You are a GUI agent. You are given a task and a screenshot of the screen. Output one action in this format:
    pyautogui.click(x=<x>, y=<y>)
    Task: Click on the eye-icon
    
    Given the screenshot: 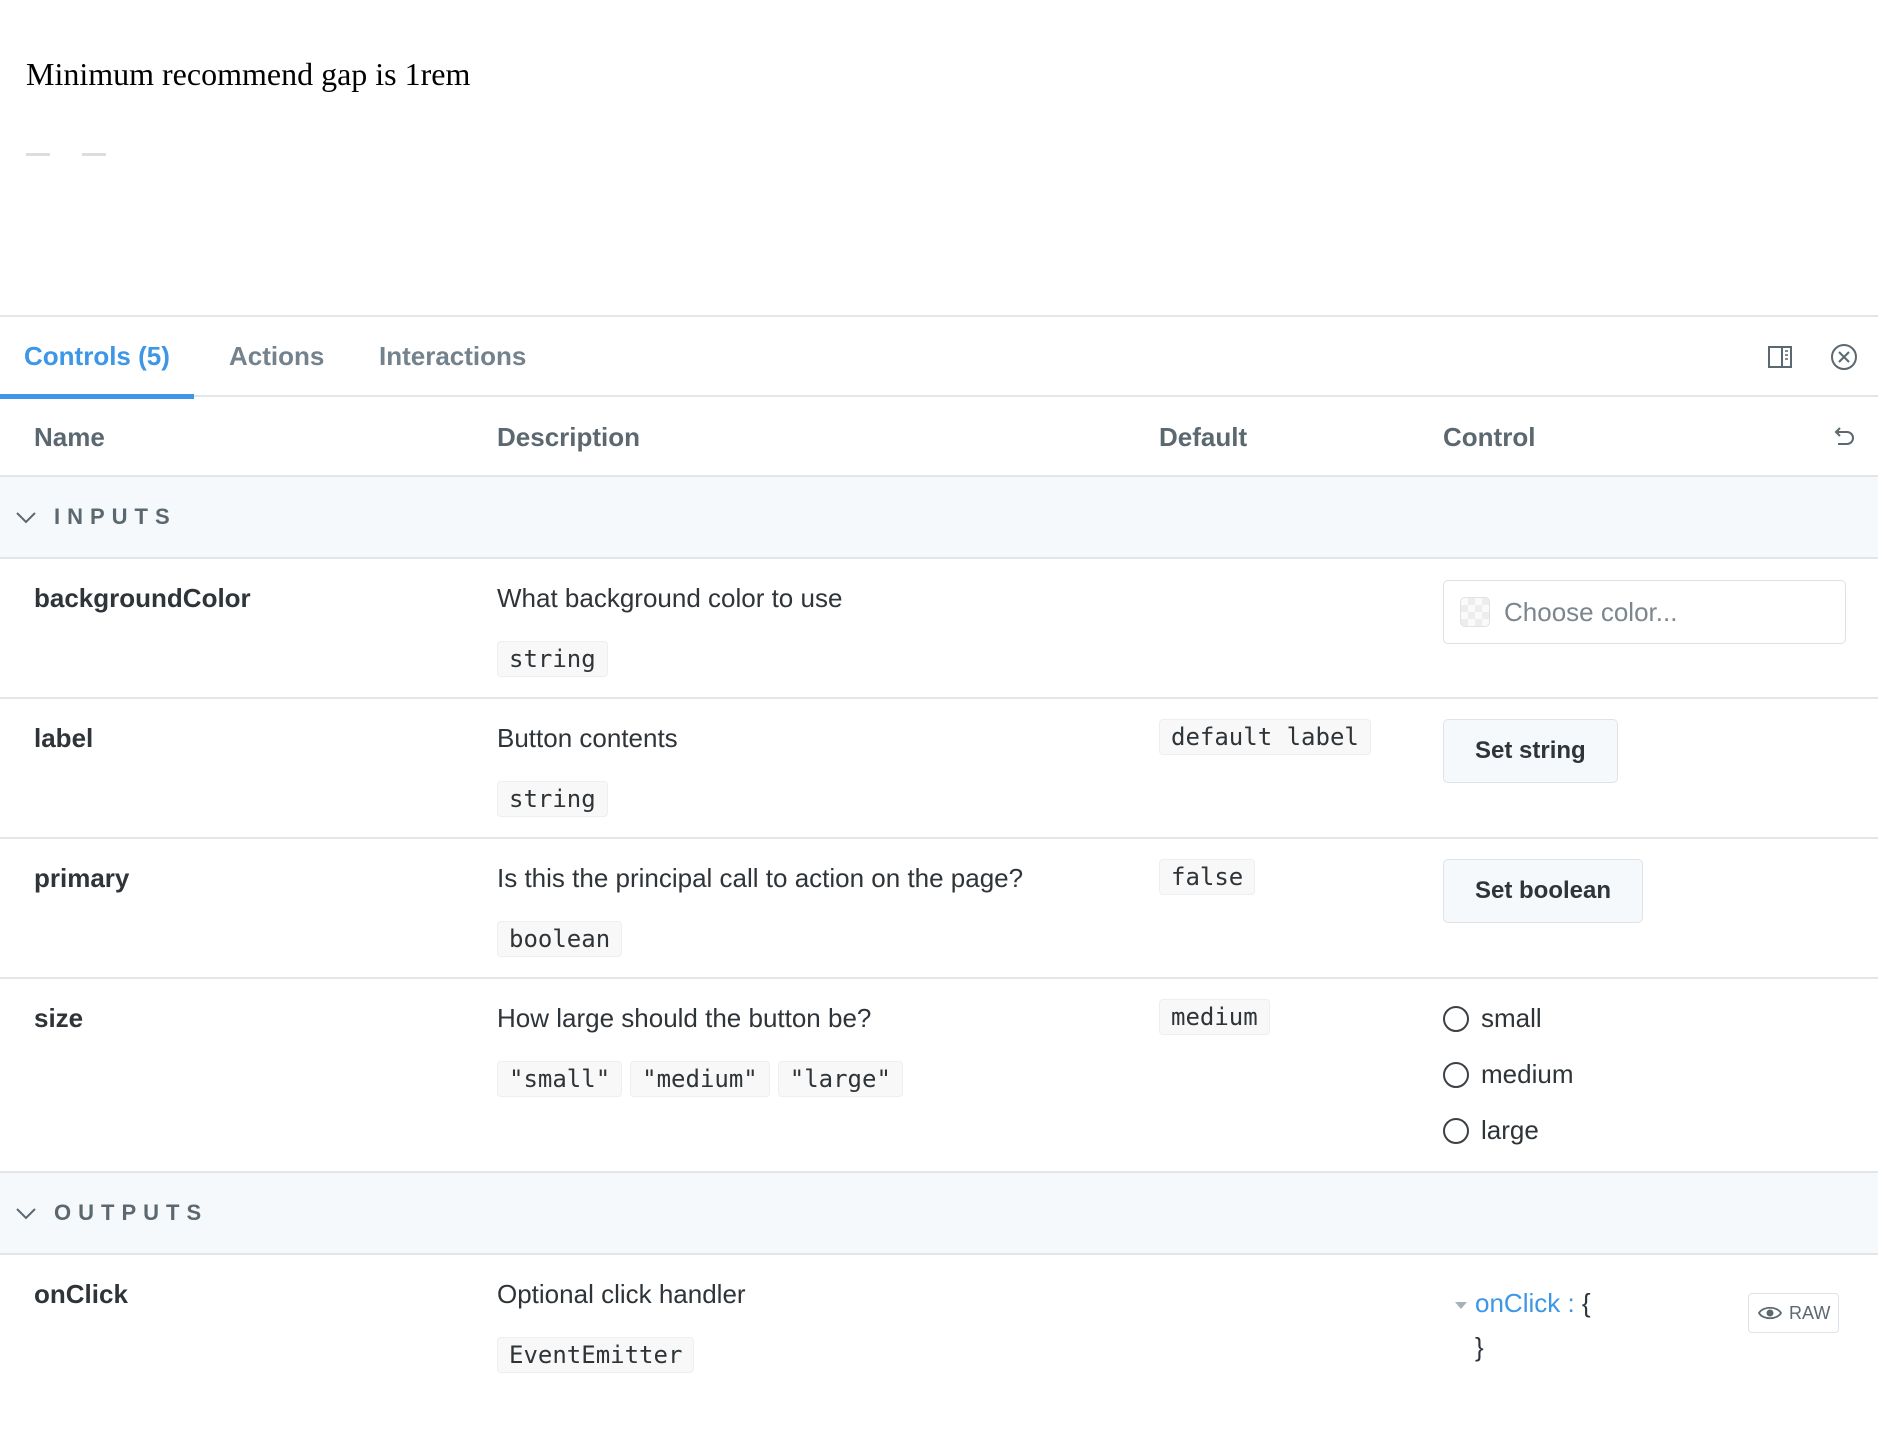 What is the action you would take?
    pyautogui.click(x=1770, y=1313)
    